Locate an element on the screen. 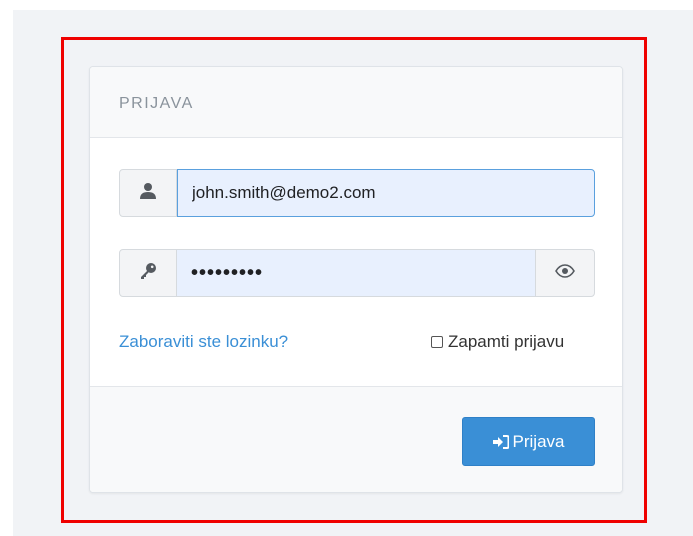 The width and height of the screenshot is (693, 536). toggle-password-button is located at coordinates (565, 273).